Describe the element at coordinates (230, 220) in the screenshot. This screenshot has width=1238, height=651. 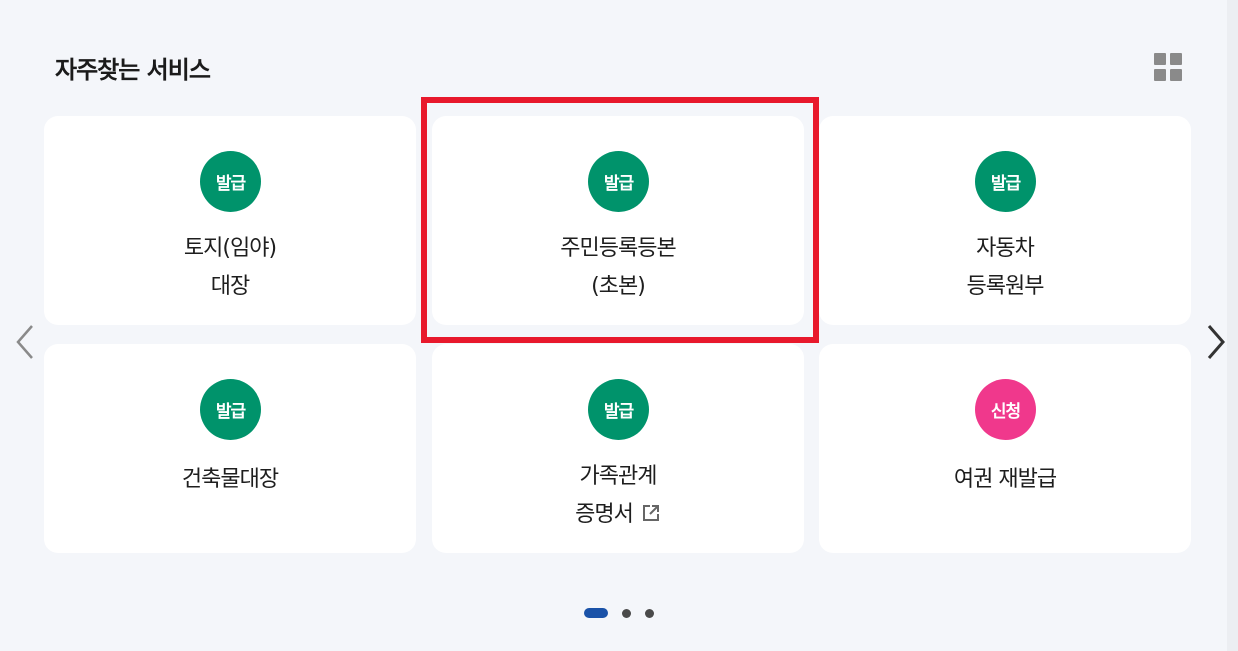
I see `service-card-land-register: 발급 토지(임야) 대장` at that location.